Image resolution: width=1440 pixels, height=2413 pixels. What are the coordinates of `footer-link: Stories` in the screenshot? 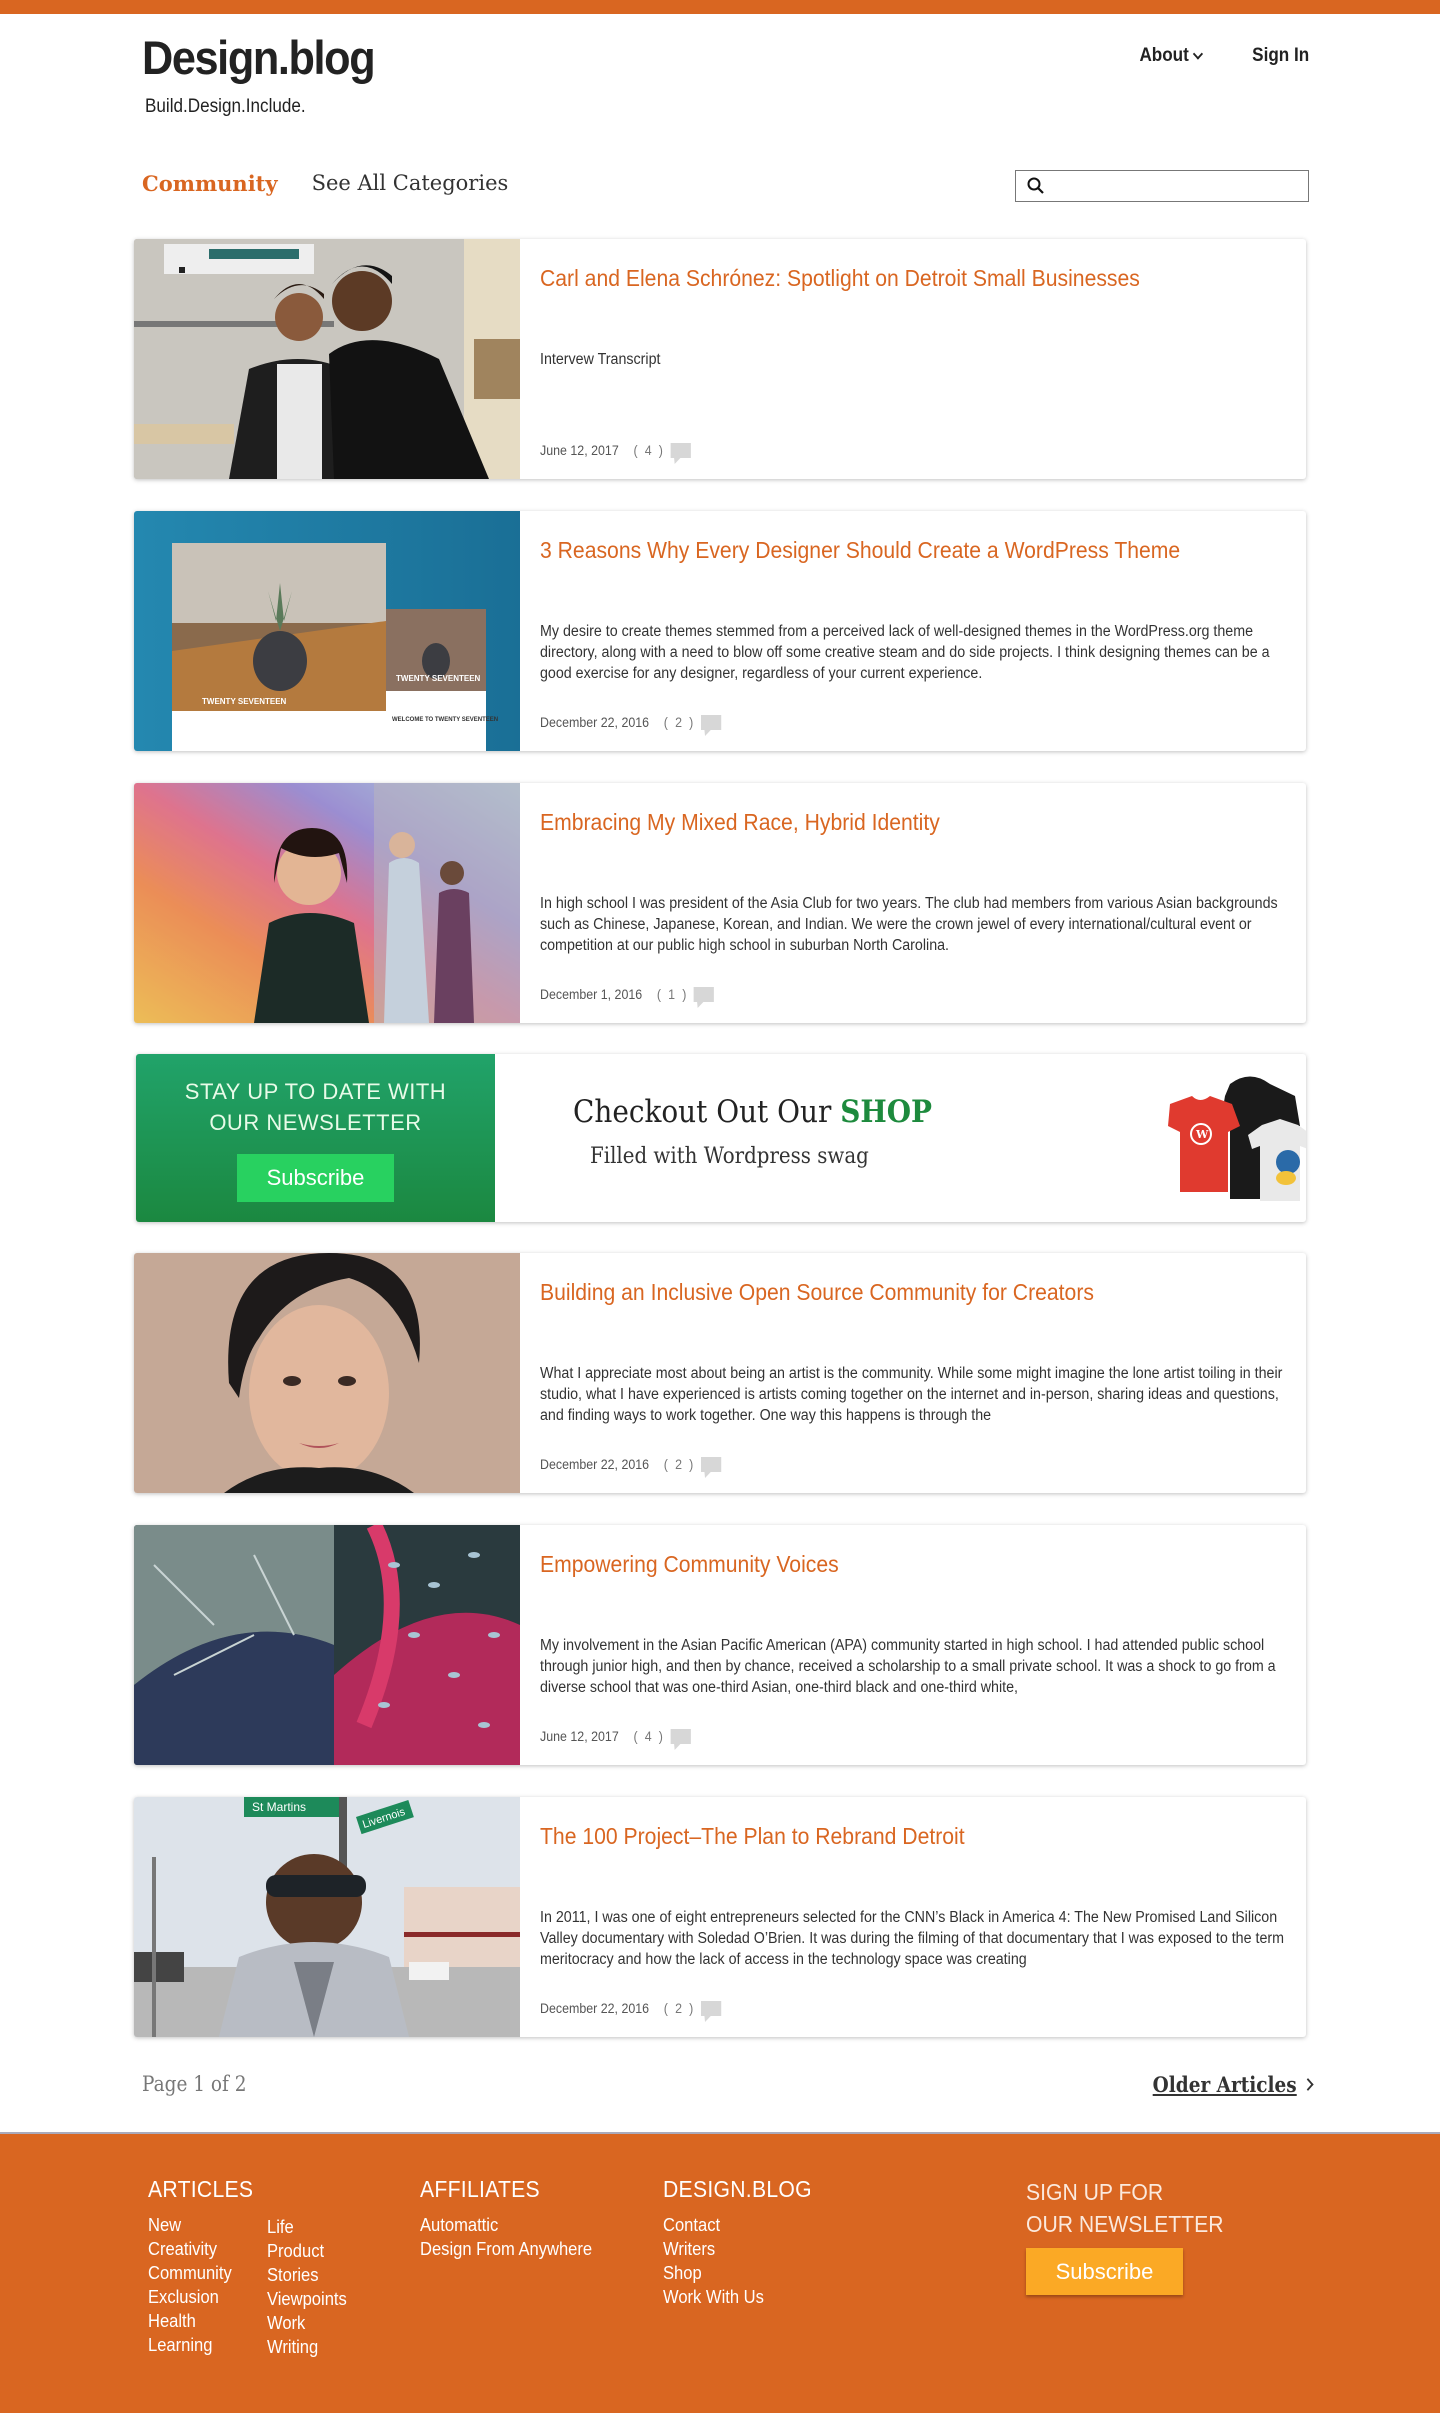 It's located at (293, 2275).